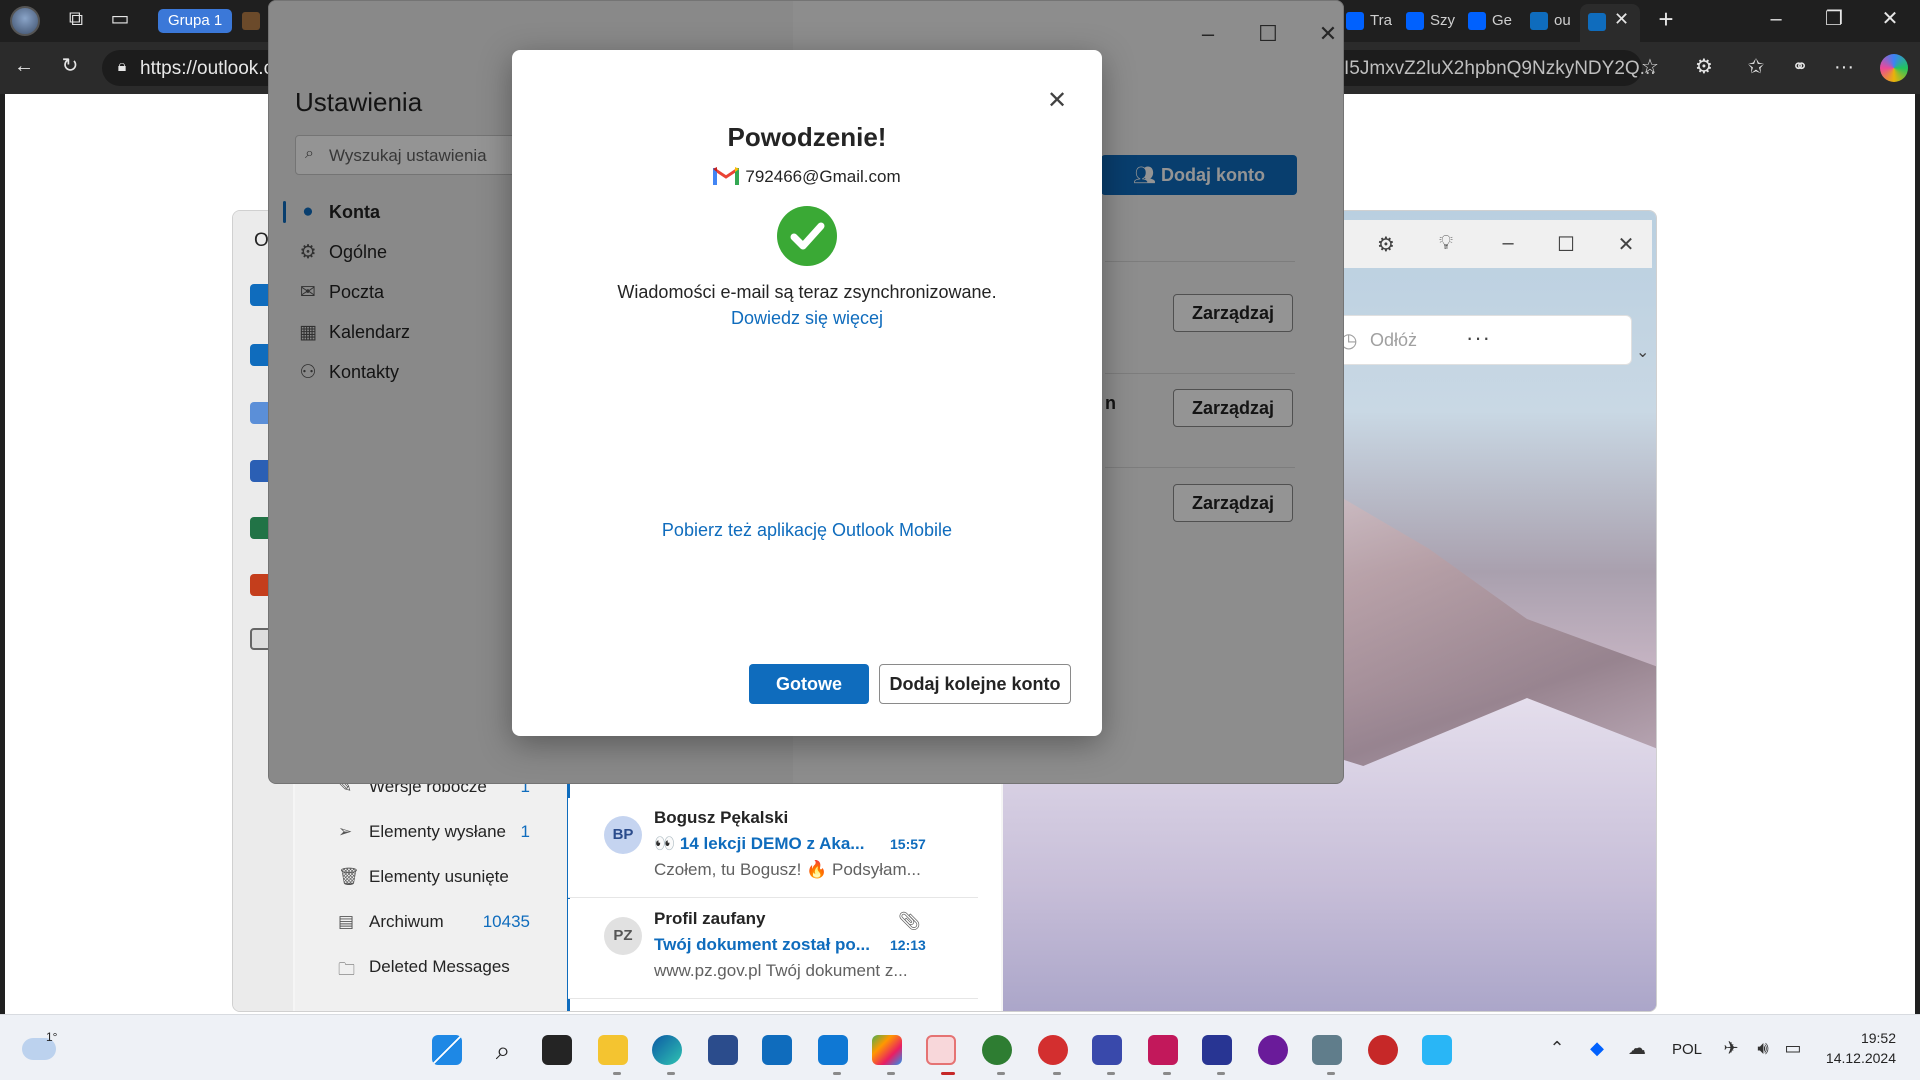 The image size is (1920, 1080). What do you see at coordinates (1650, 69) in the screenshot?
I see `favorite-star-icon: ☆` at bounding box center [1650, 69].